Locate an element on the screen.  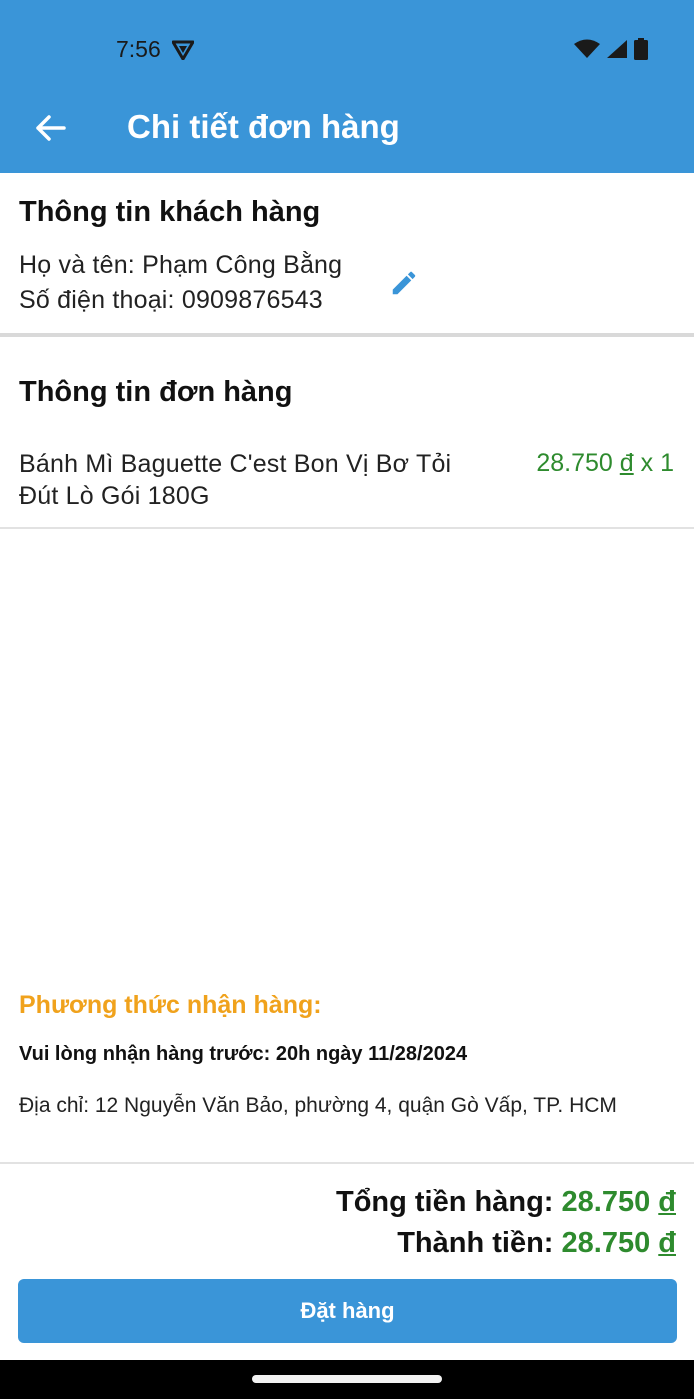
subtotal-row: Tổng tiền hàng: 28.750 đ is located at coordinates (506, 1202).